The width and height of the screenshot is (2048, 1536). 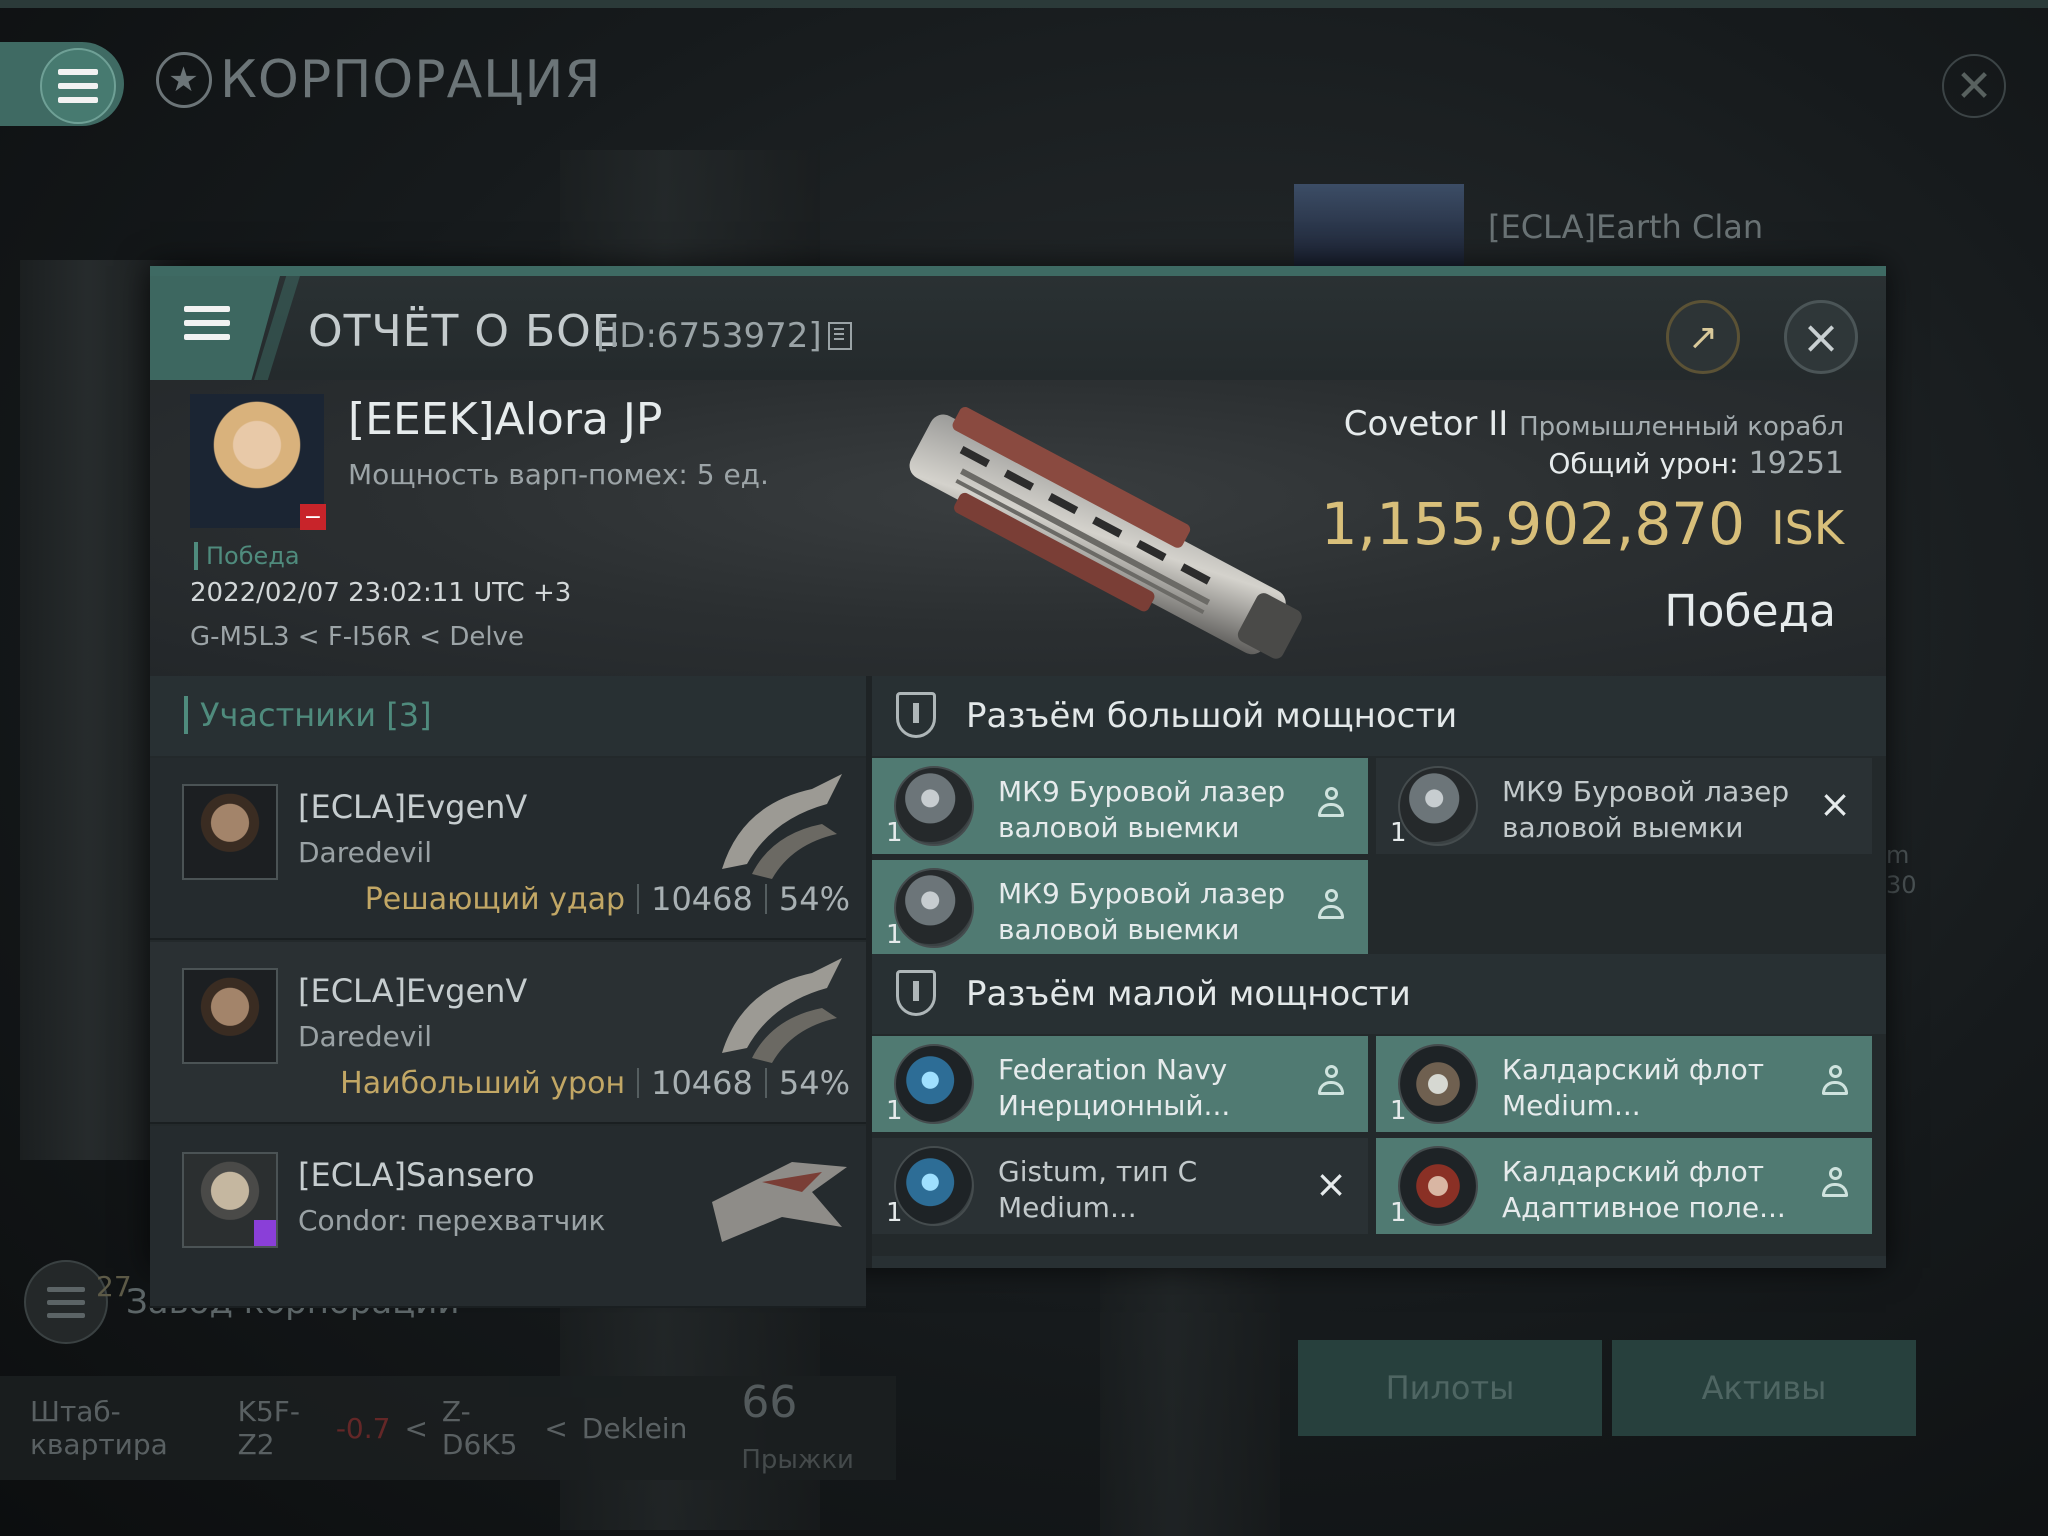 What do you see at coordinates (1018, 271) in the screenshot?
I see `dialog-accent-bar` at bounding box center [1018, 271].